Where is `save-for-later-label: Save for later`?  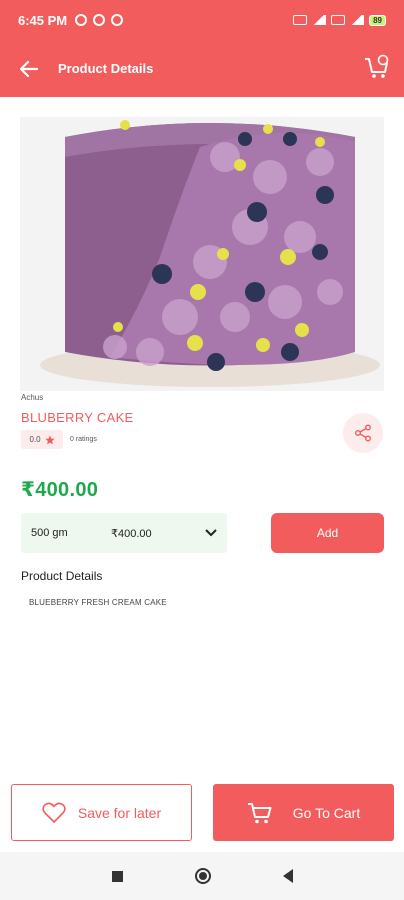
save-for-later-label: Save for later is located at coordinates (119, 812).